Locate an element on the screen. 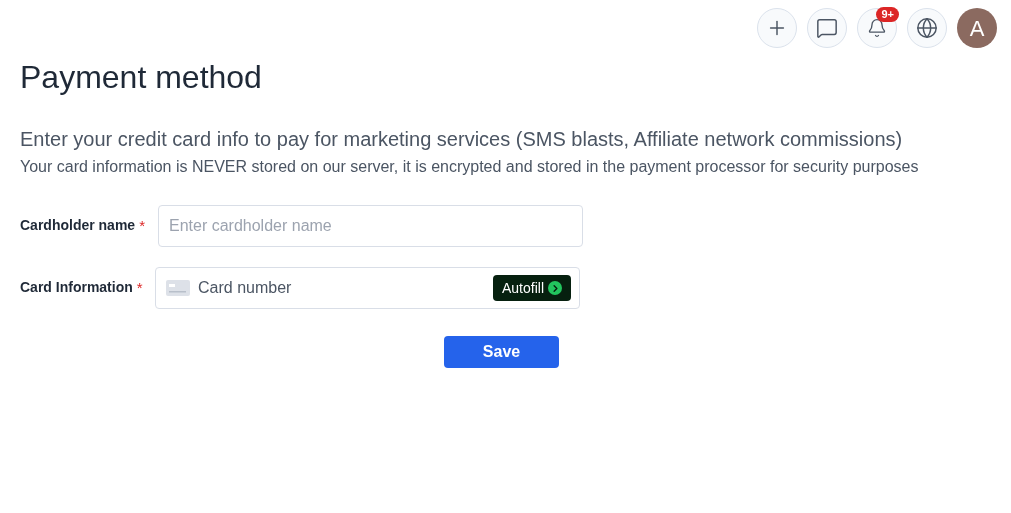 The image size is (1011, 513). globe-icon is located at coordinates (927, 28).